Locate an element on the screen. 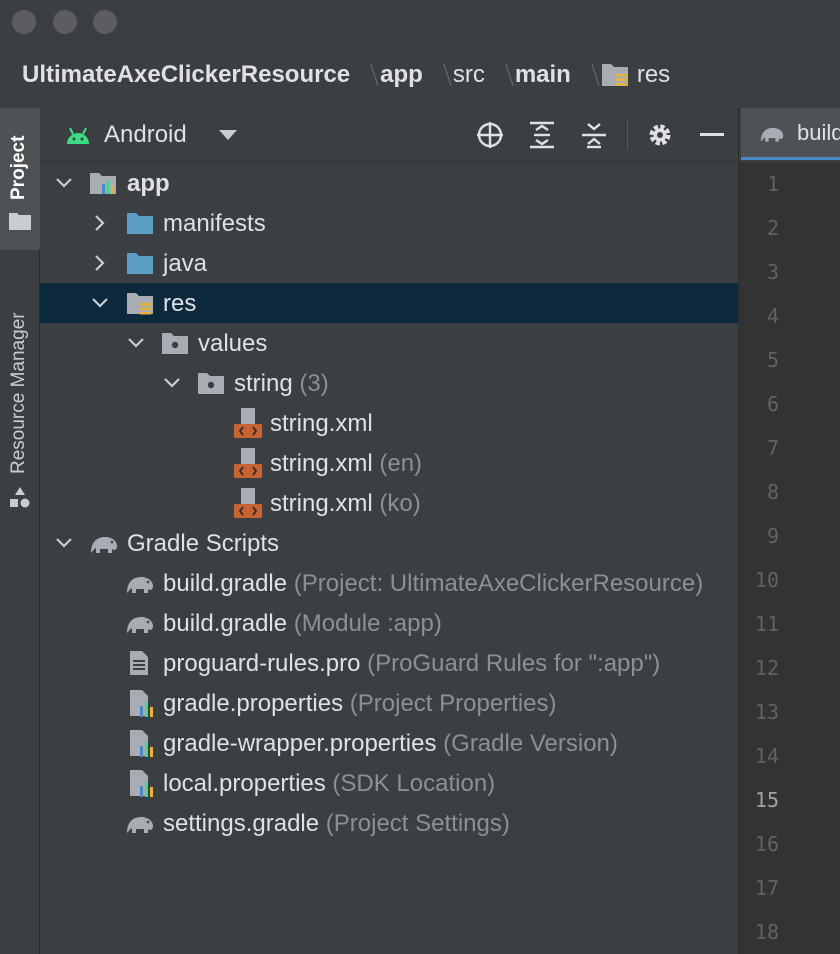  tree-label-java: java is located at coordinates (185, 263).